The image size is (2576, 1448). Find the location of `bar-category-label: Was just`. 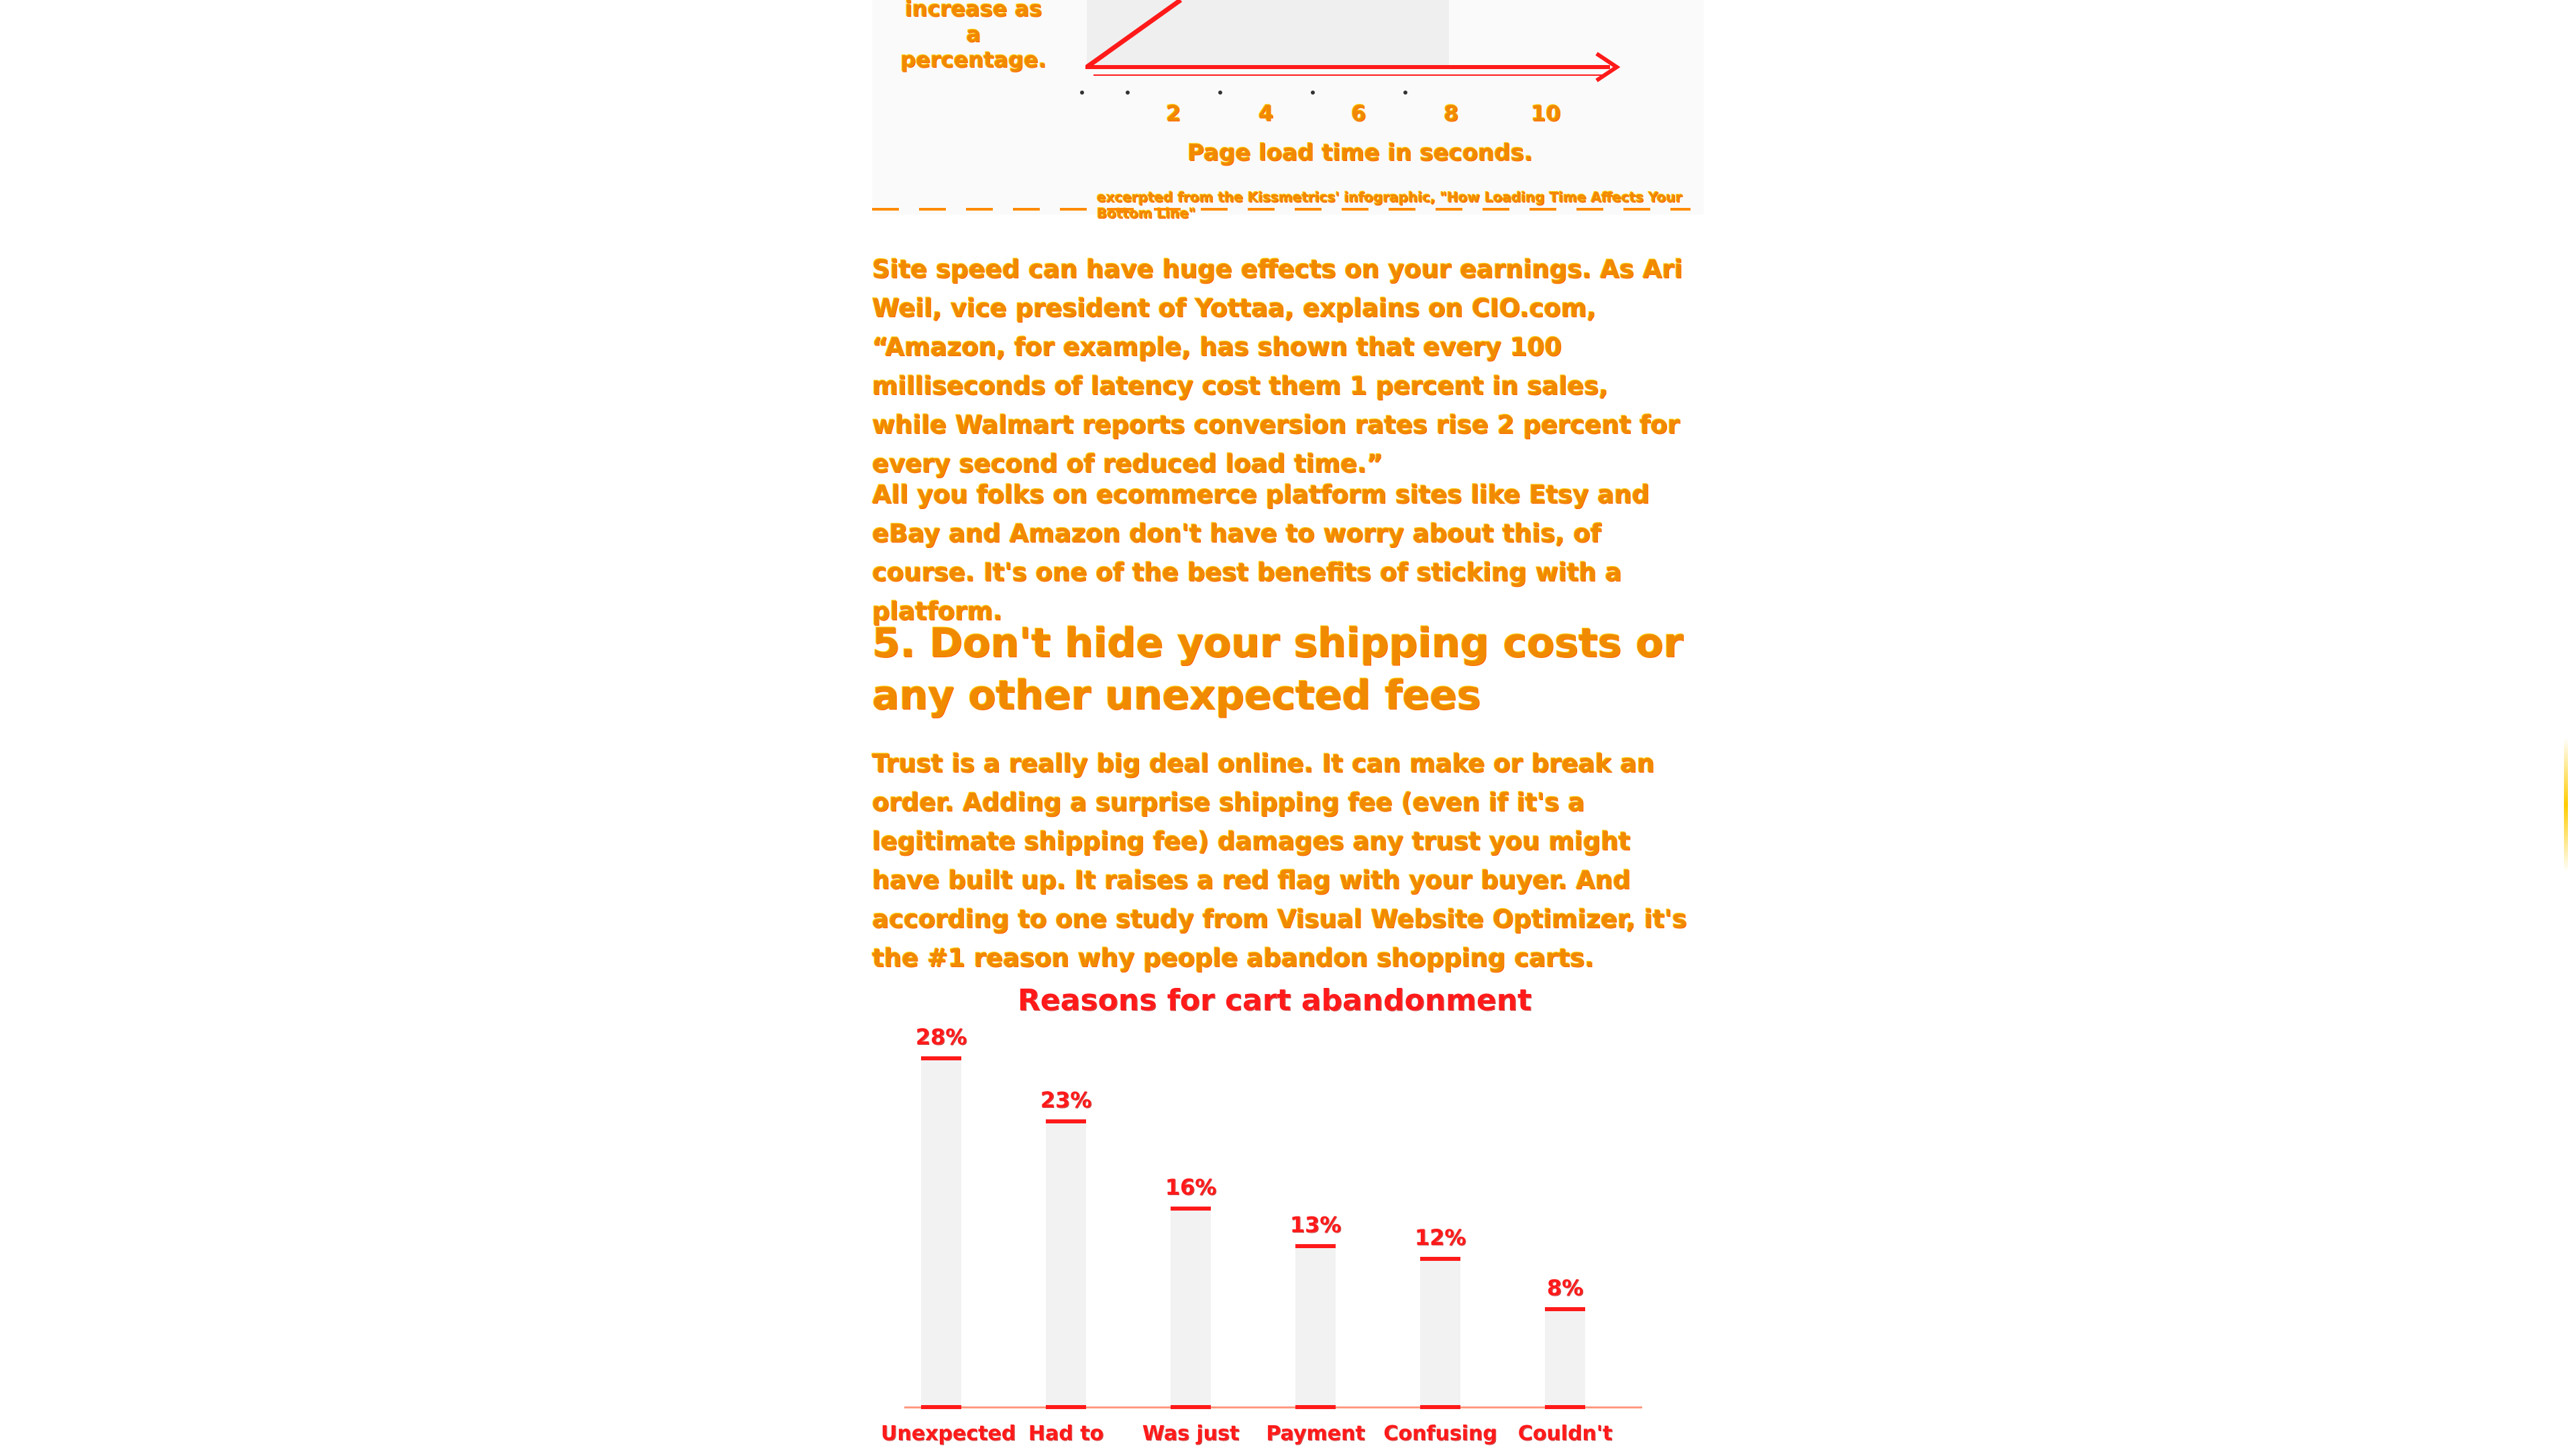

bar-category-label: Was just is located at coordinates (1191, 1433).